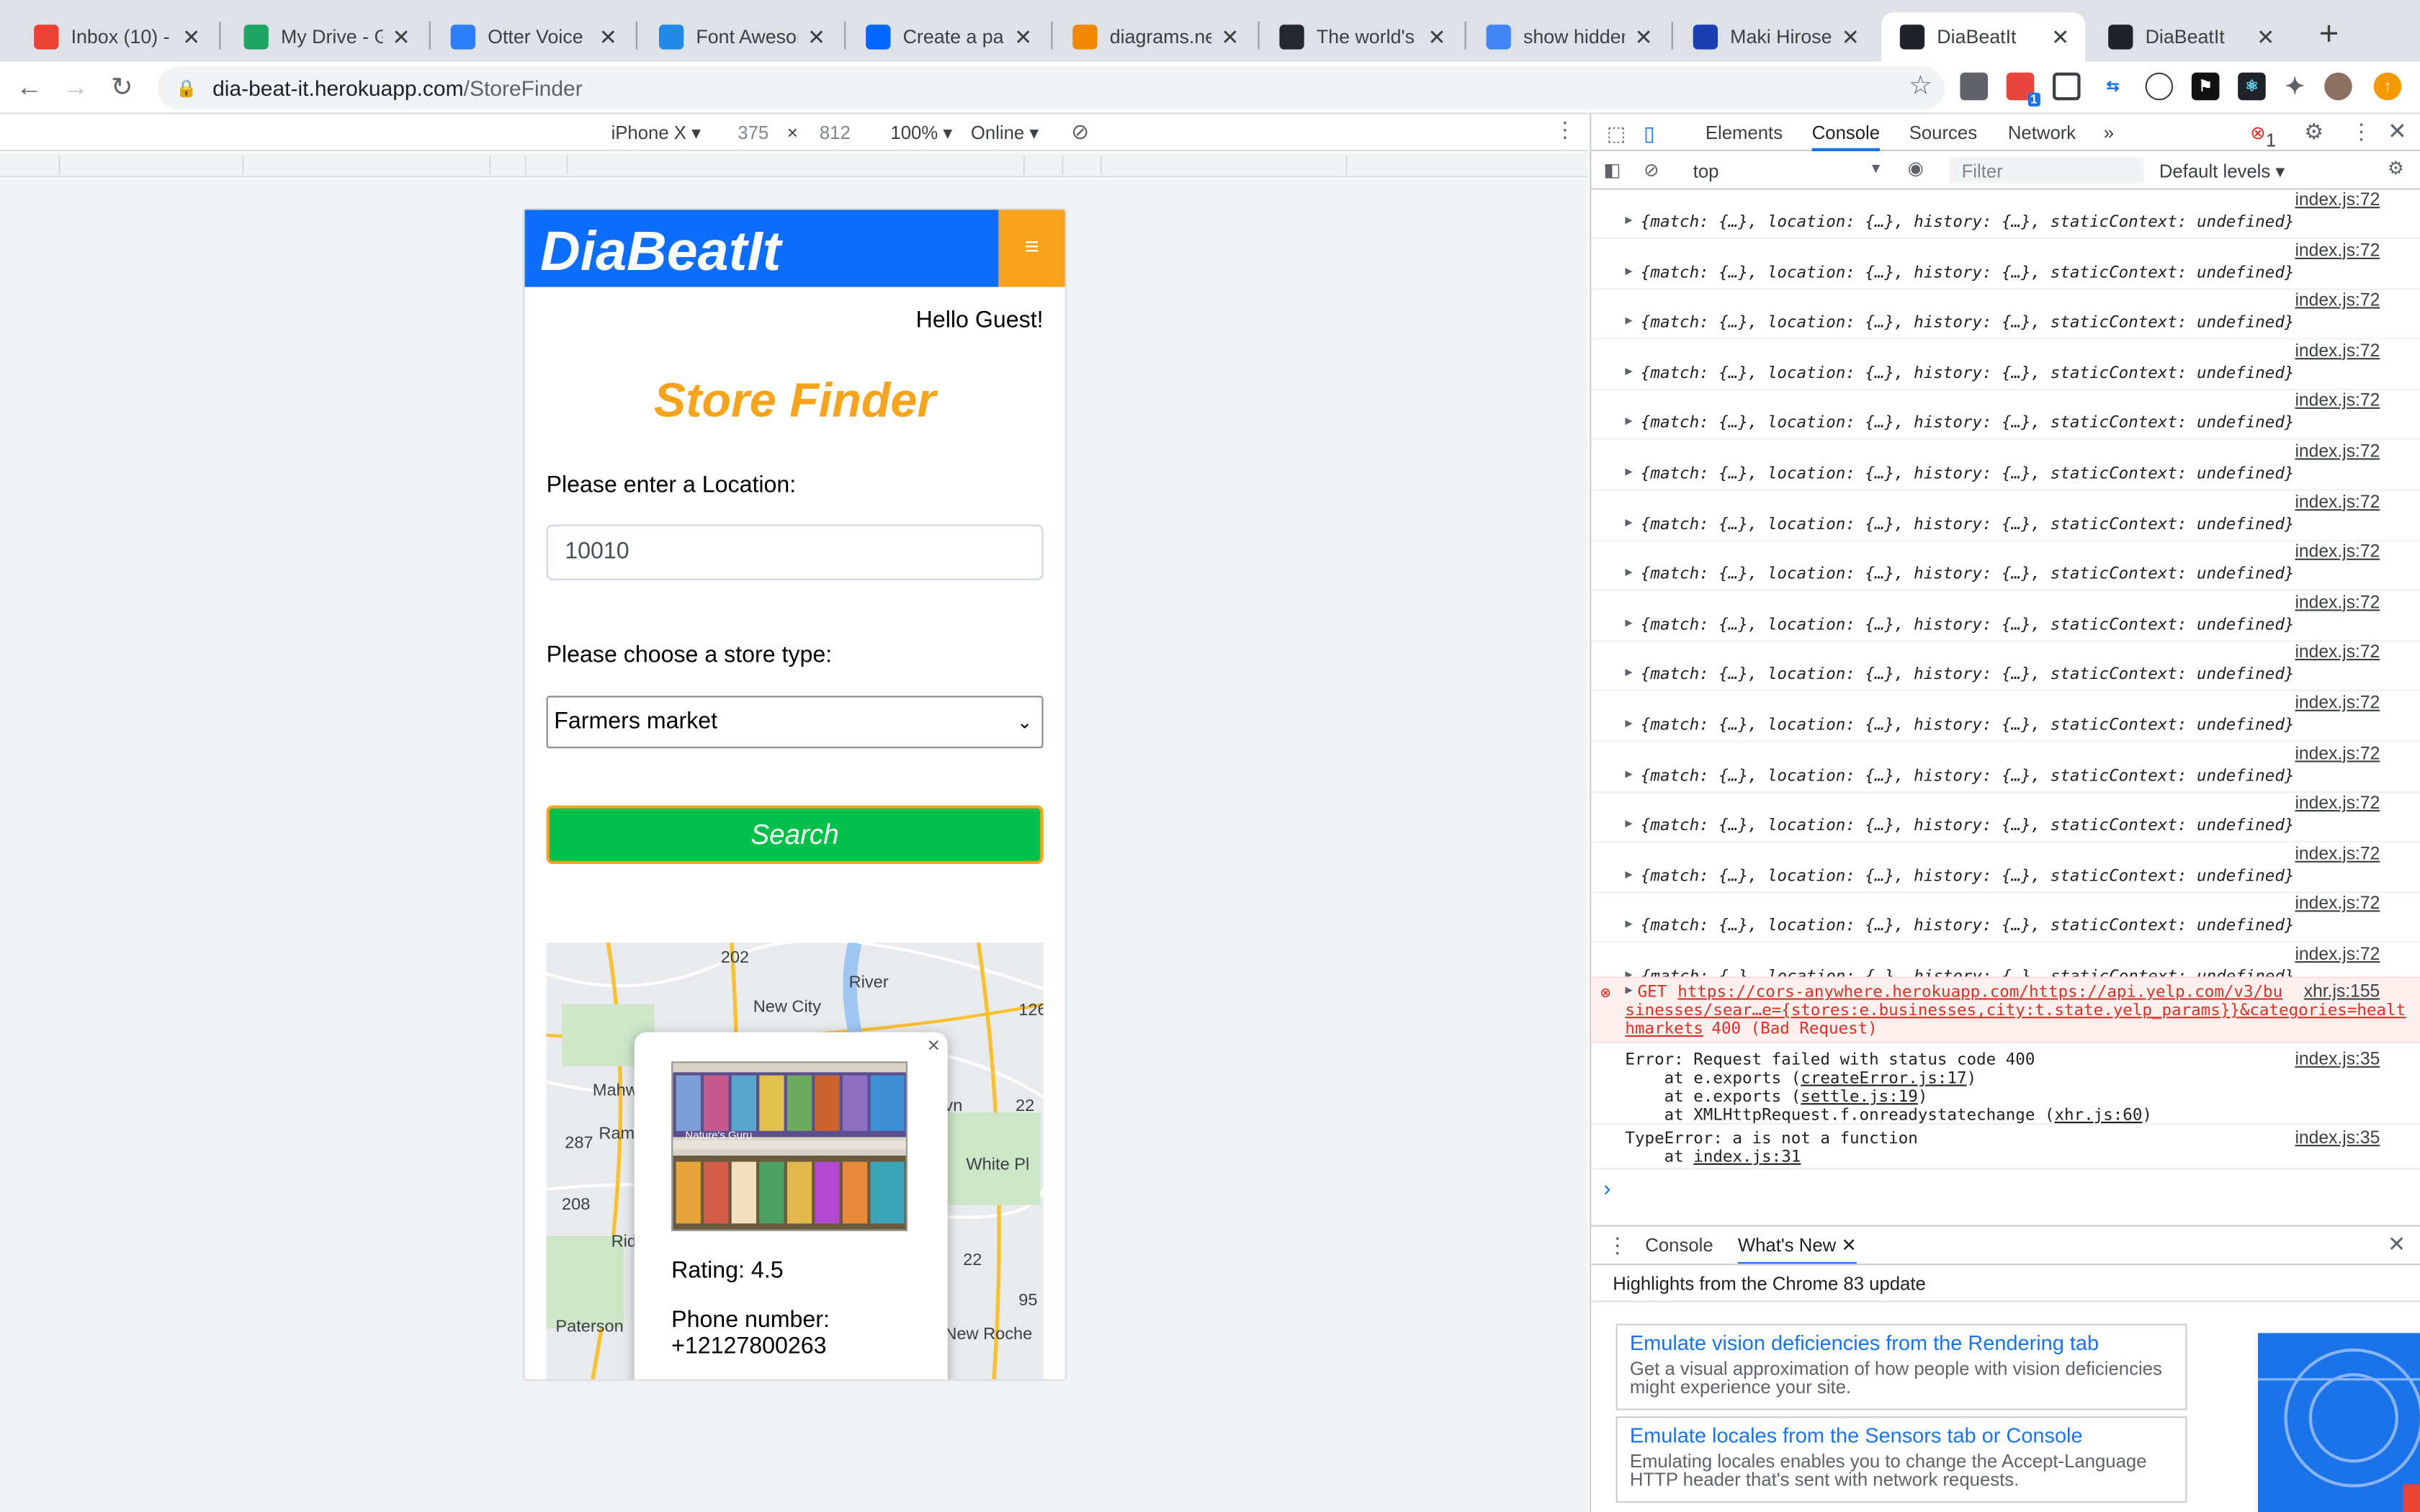 The width and height of the screenshot is (2420, 1512). Describe the element at coordinates (1679, 1245) in the screenshot. I see `drawer-tab-console: Console` at that location.